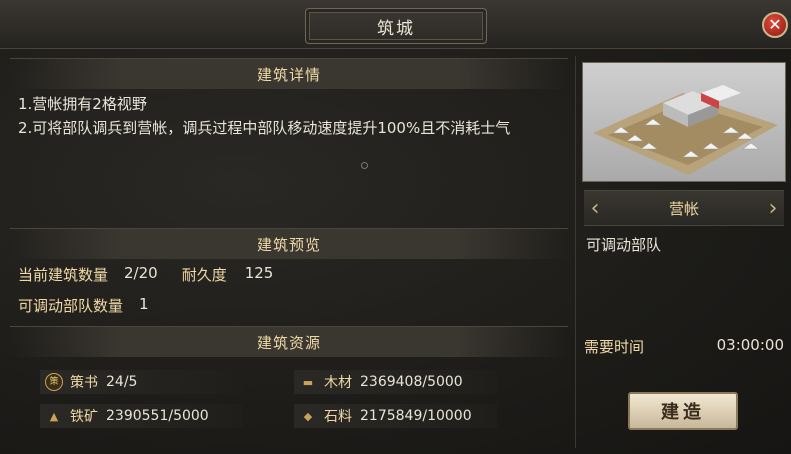 The width and height of the screenshot is (791, 454). Describe the element at coordinates (141, 273) in the screenshot. I see `count-value: 2/20` at that location.